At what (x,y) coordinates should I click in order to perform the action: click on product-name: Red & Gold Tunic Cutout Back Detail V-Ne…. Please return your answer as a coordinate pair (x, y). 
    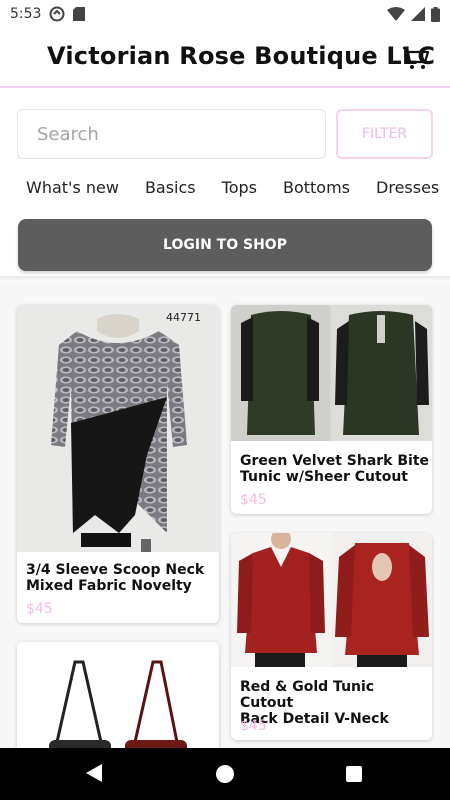
    Looking at the image, I should click on (314, 703).